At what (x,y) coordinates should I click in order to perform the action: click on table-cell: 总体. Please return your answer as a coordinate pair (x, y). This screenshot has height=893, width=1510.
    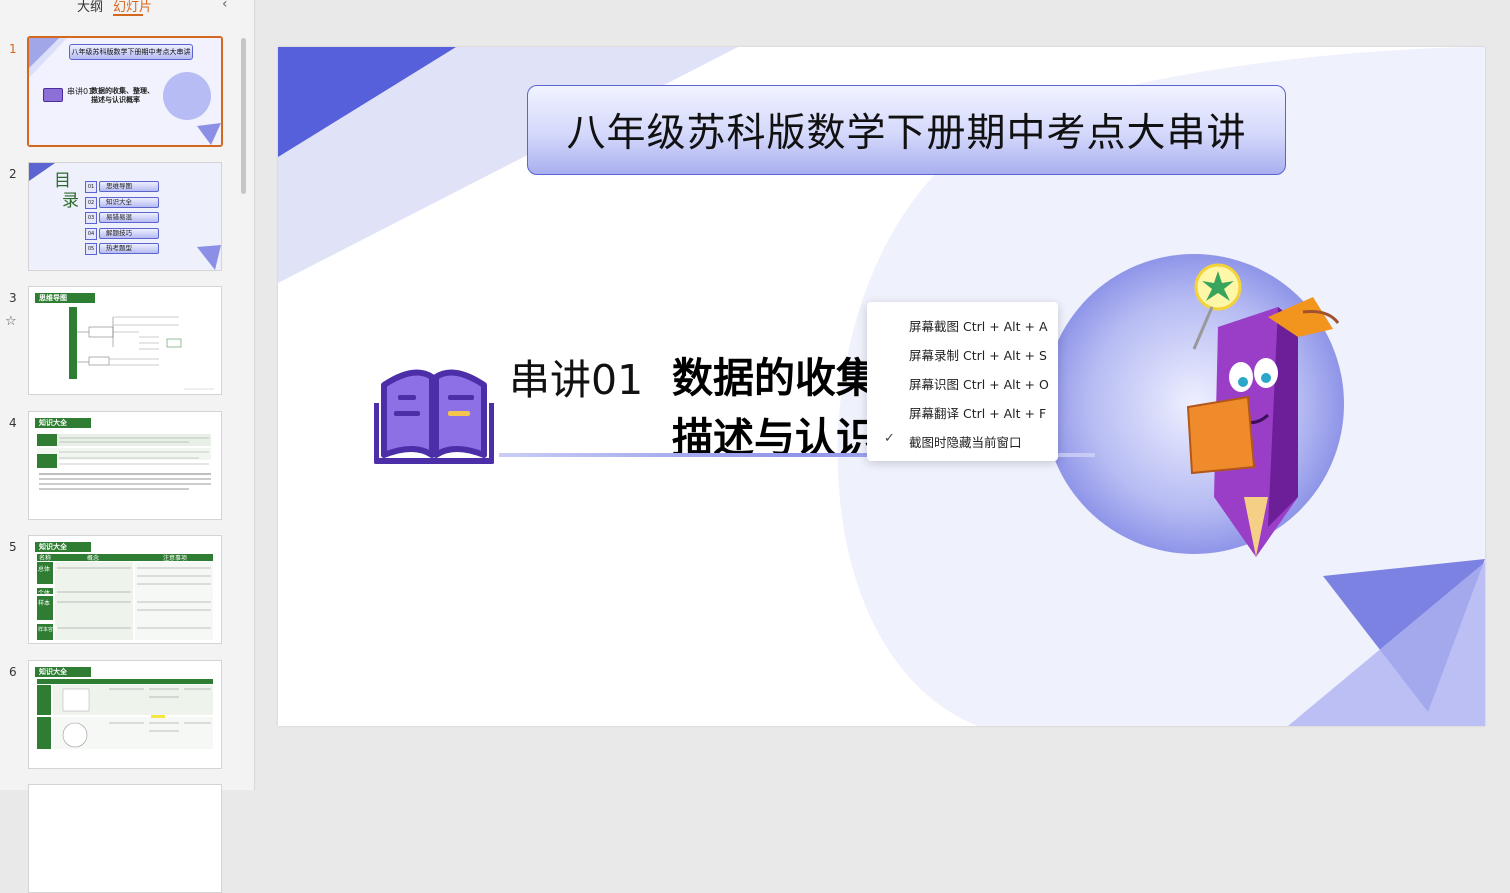
    Looking at the image, I should click on (44, 569).